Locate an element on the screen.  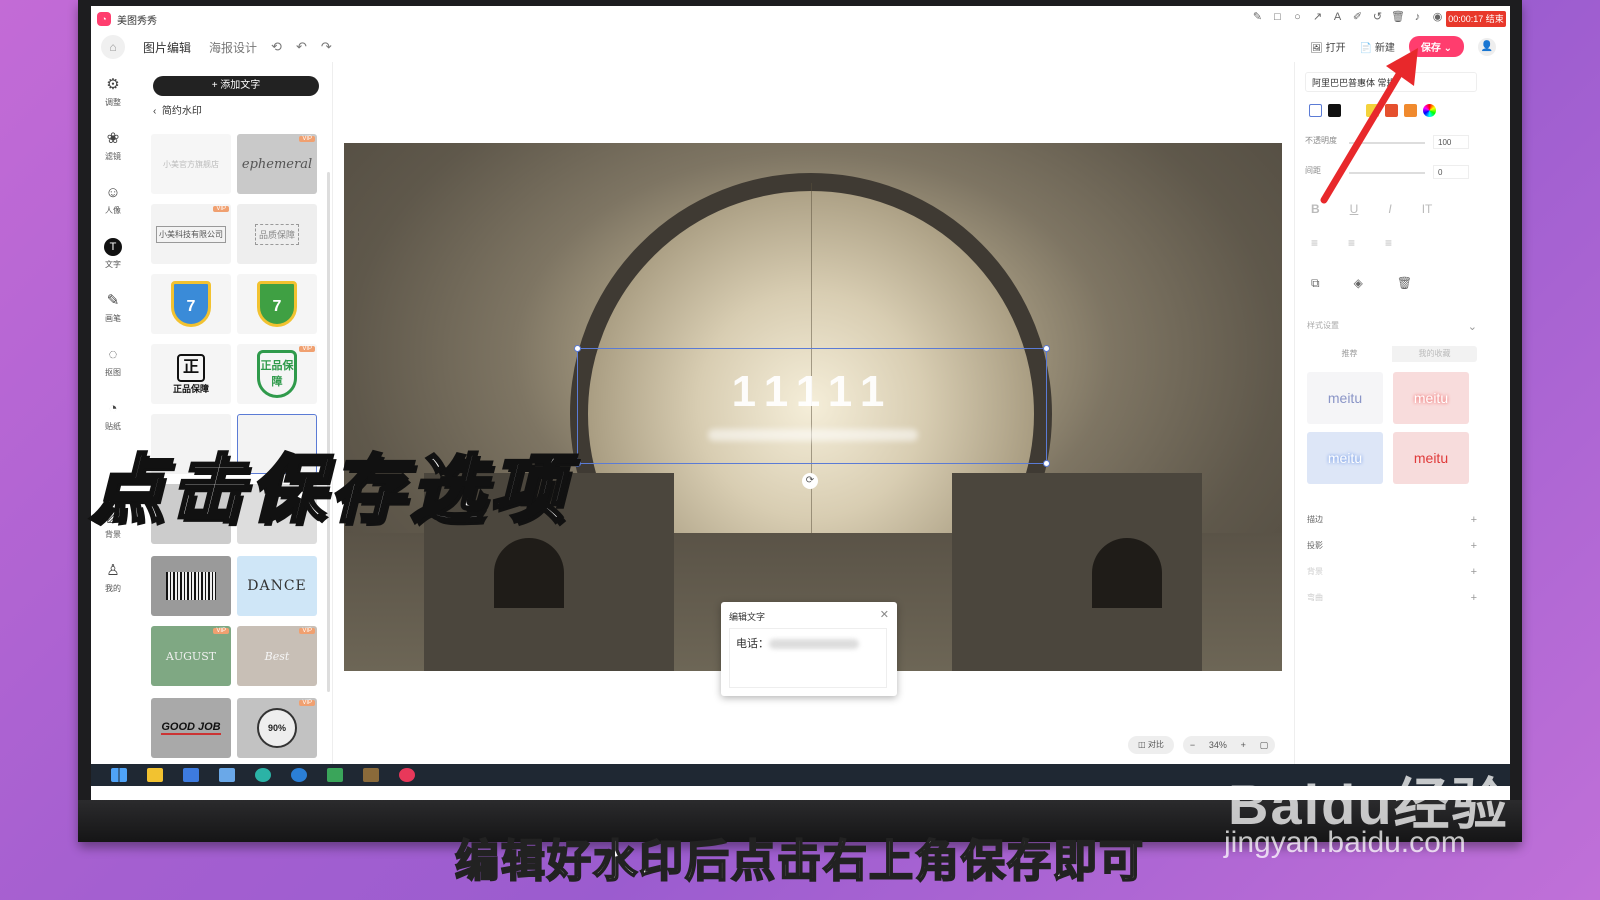
text-tool-icon: A is located at coordinates (1337, 17).